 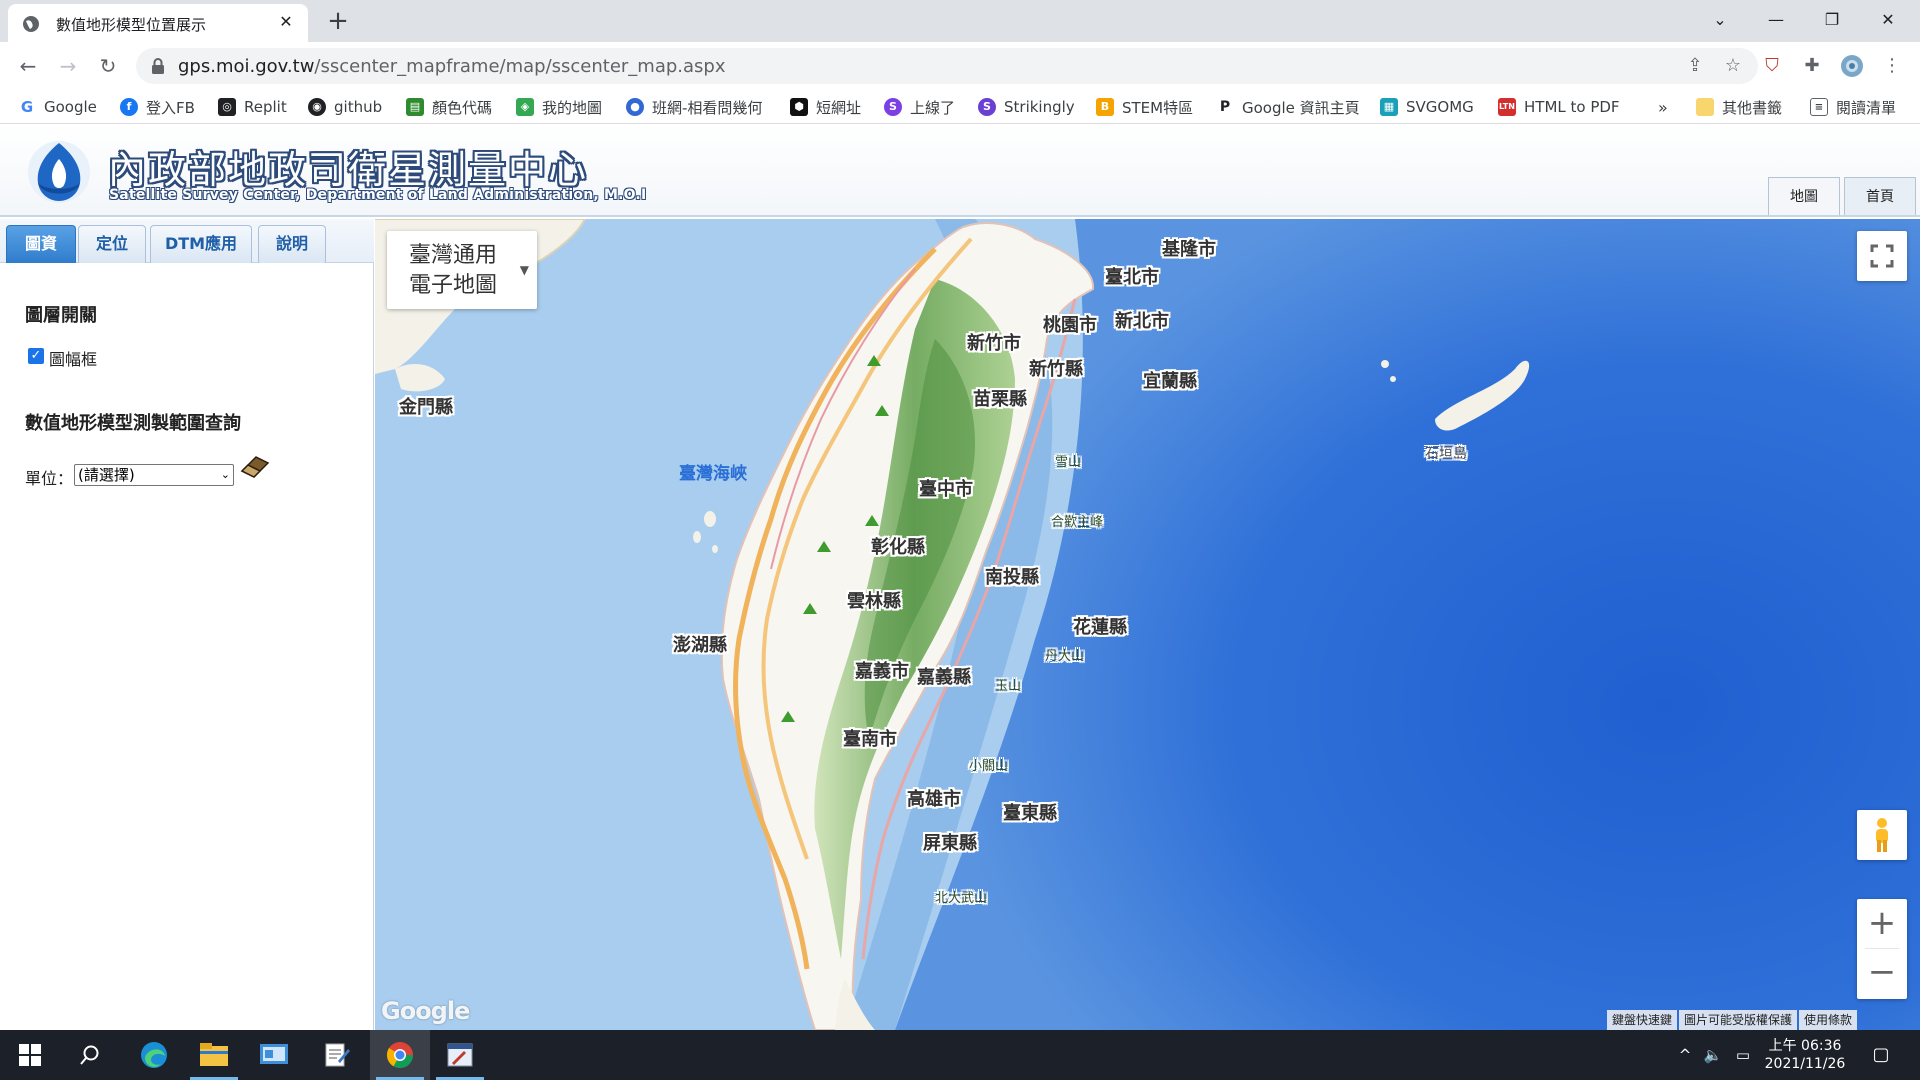 I want to click on map-label-kinmen: 金門縣, so click(x=426, y=407).